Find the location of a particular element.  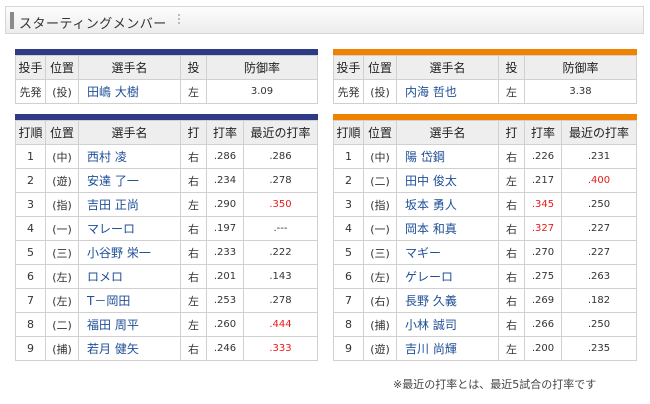

batting-order-cell: 2 is located at coordinates (30, 180).